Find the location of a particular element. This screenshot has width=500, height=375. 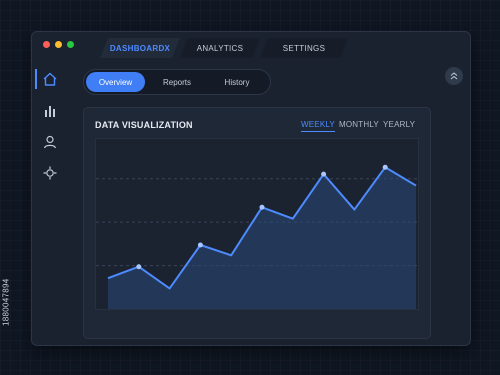

collapse-button is located at coordinates (454, 76).